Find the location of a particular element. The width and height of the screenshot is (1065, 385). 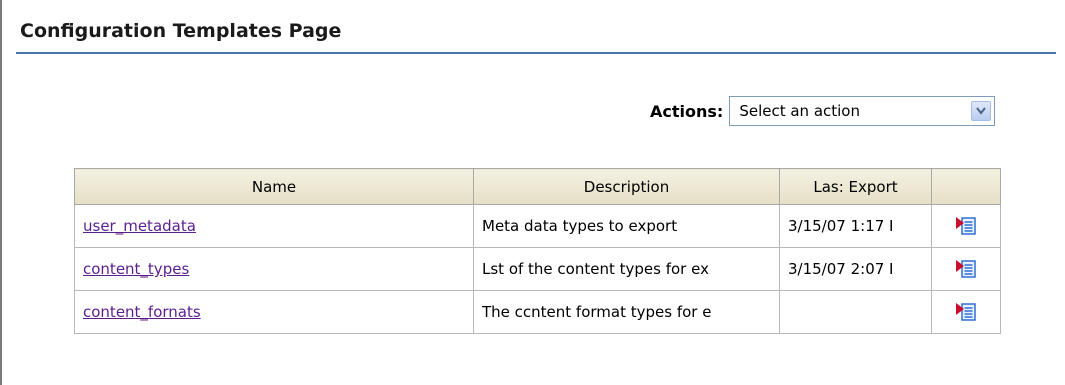

description-cell: Lst of the content types for ex is located at coordinates (626, 269).